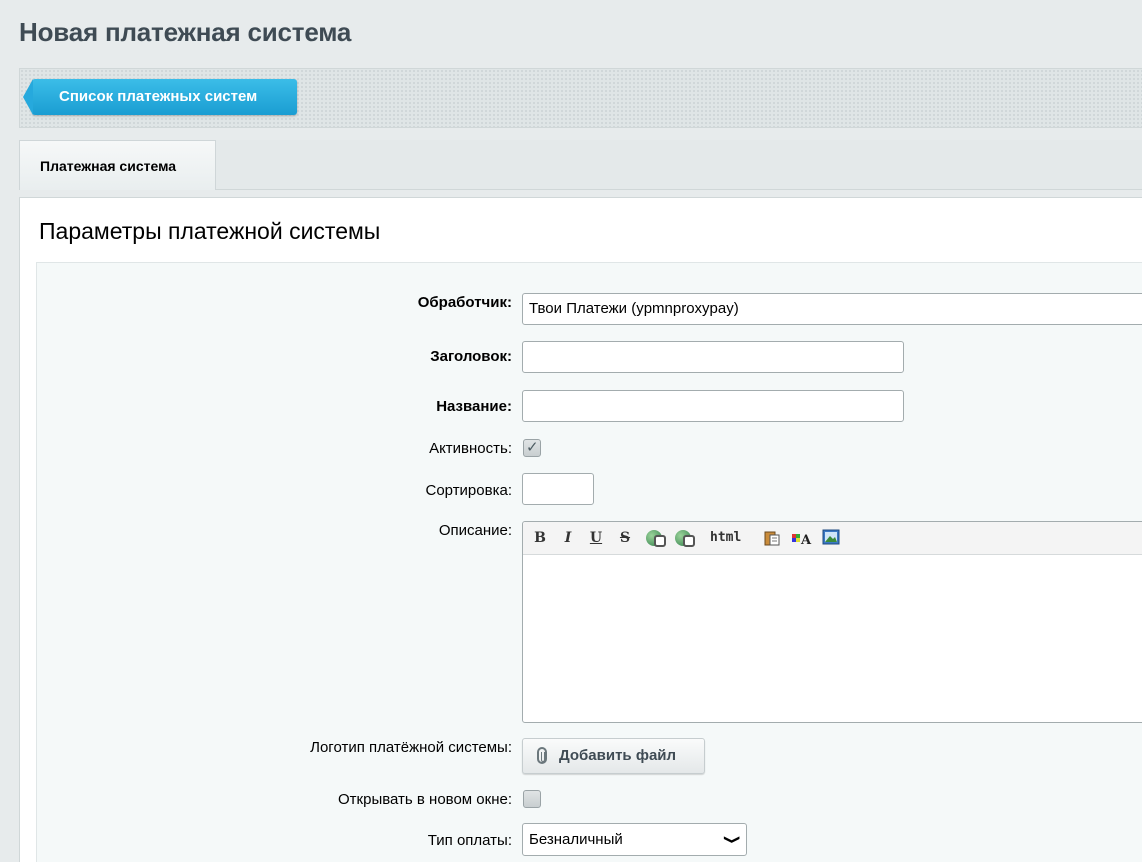 The image size is (1142, 862). Describe the element at coordinates (117, 165) in the screenshot. I see `tab-payment-system: Платежная система` at that location.